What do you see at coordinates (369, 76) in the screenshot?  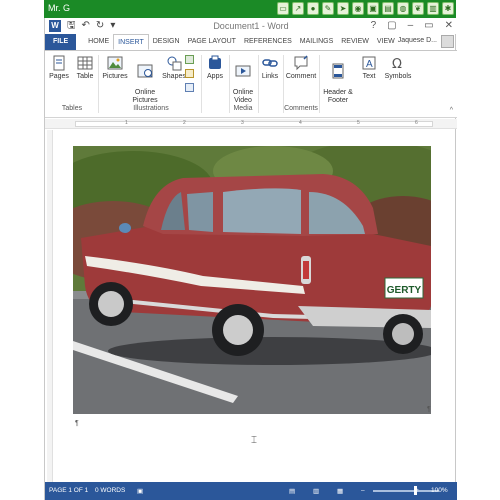 I see `text-label: Text` at bounding box center [369, 76].